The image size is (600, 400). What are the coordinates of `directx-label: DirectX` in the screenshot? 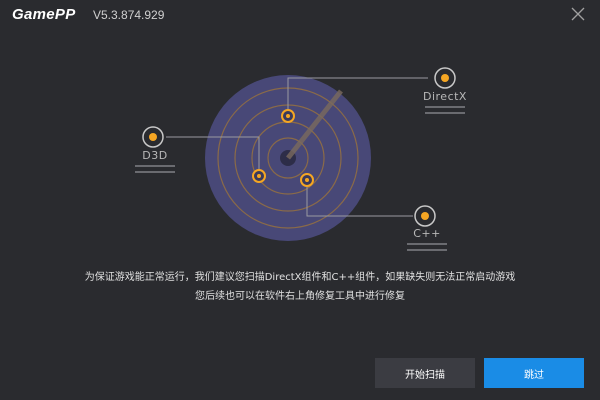 It's located at (445, 96).